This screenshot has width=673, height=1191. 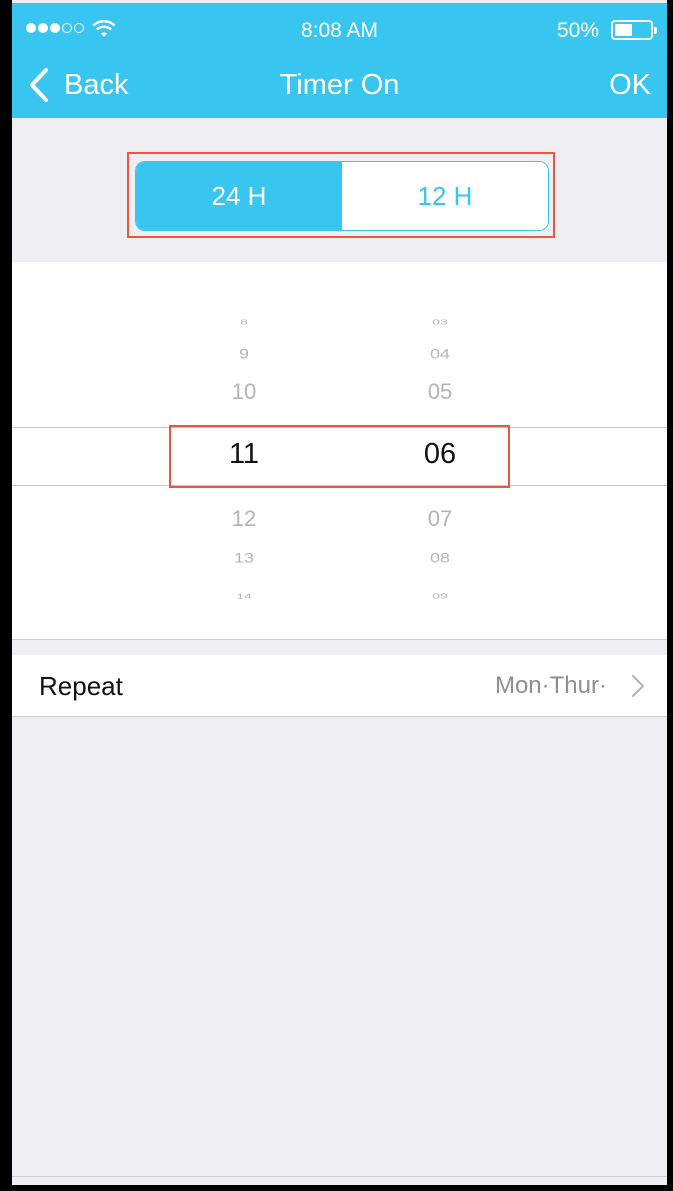 What do you see at coordinates (440, 518) in the screenshot?
I see `minute-option: 07` at bounding box center [440, 518].